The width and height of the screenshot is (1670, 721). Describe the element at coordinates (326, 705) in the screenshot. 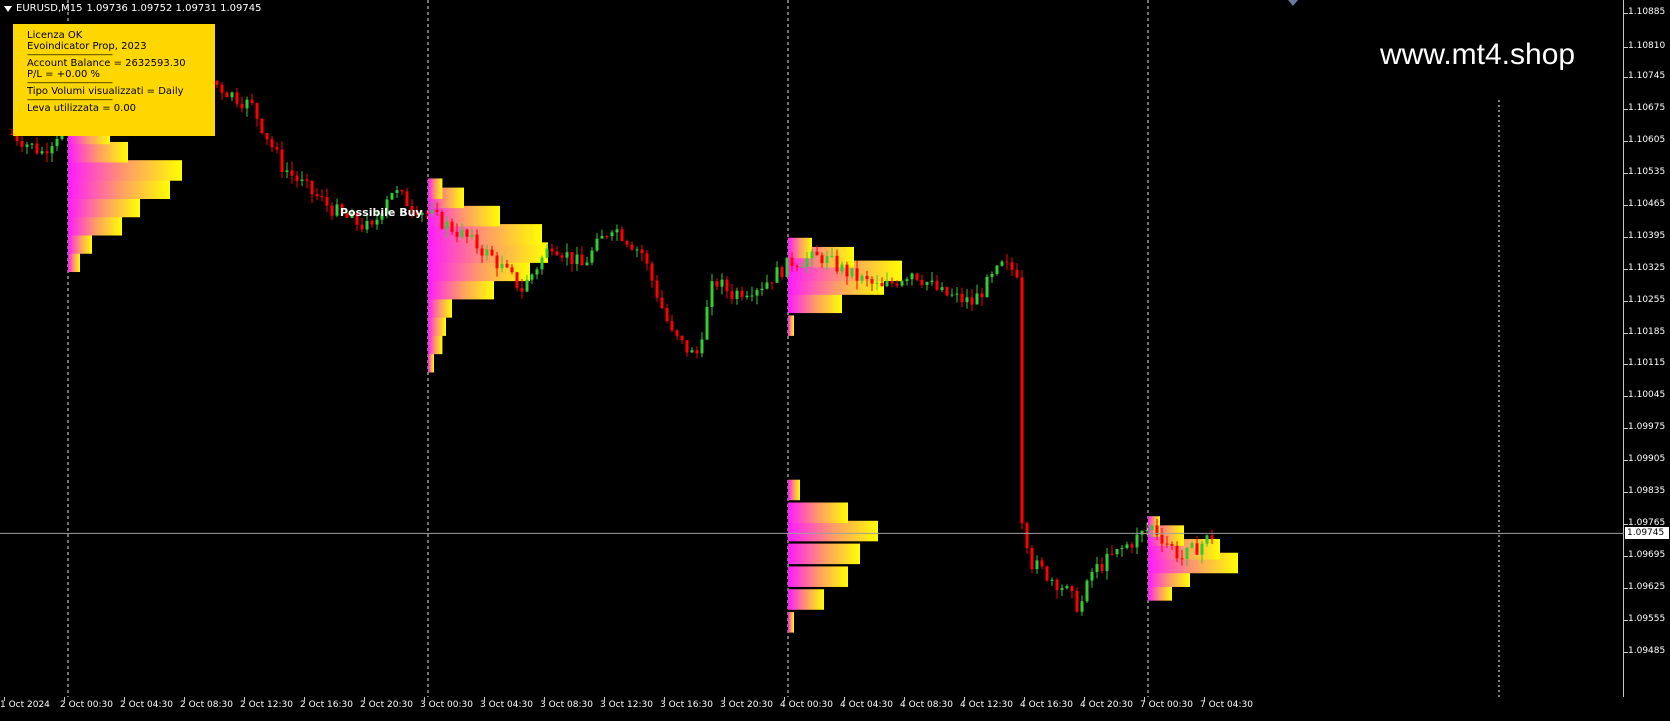

I see `time-label: 2 Oct 16:30` at that location.